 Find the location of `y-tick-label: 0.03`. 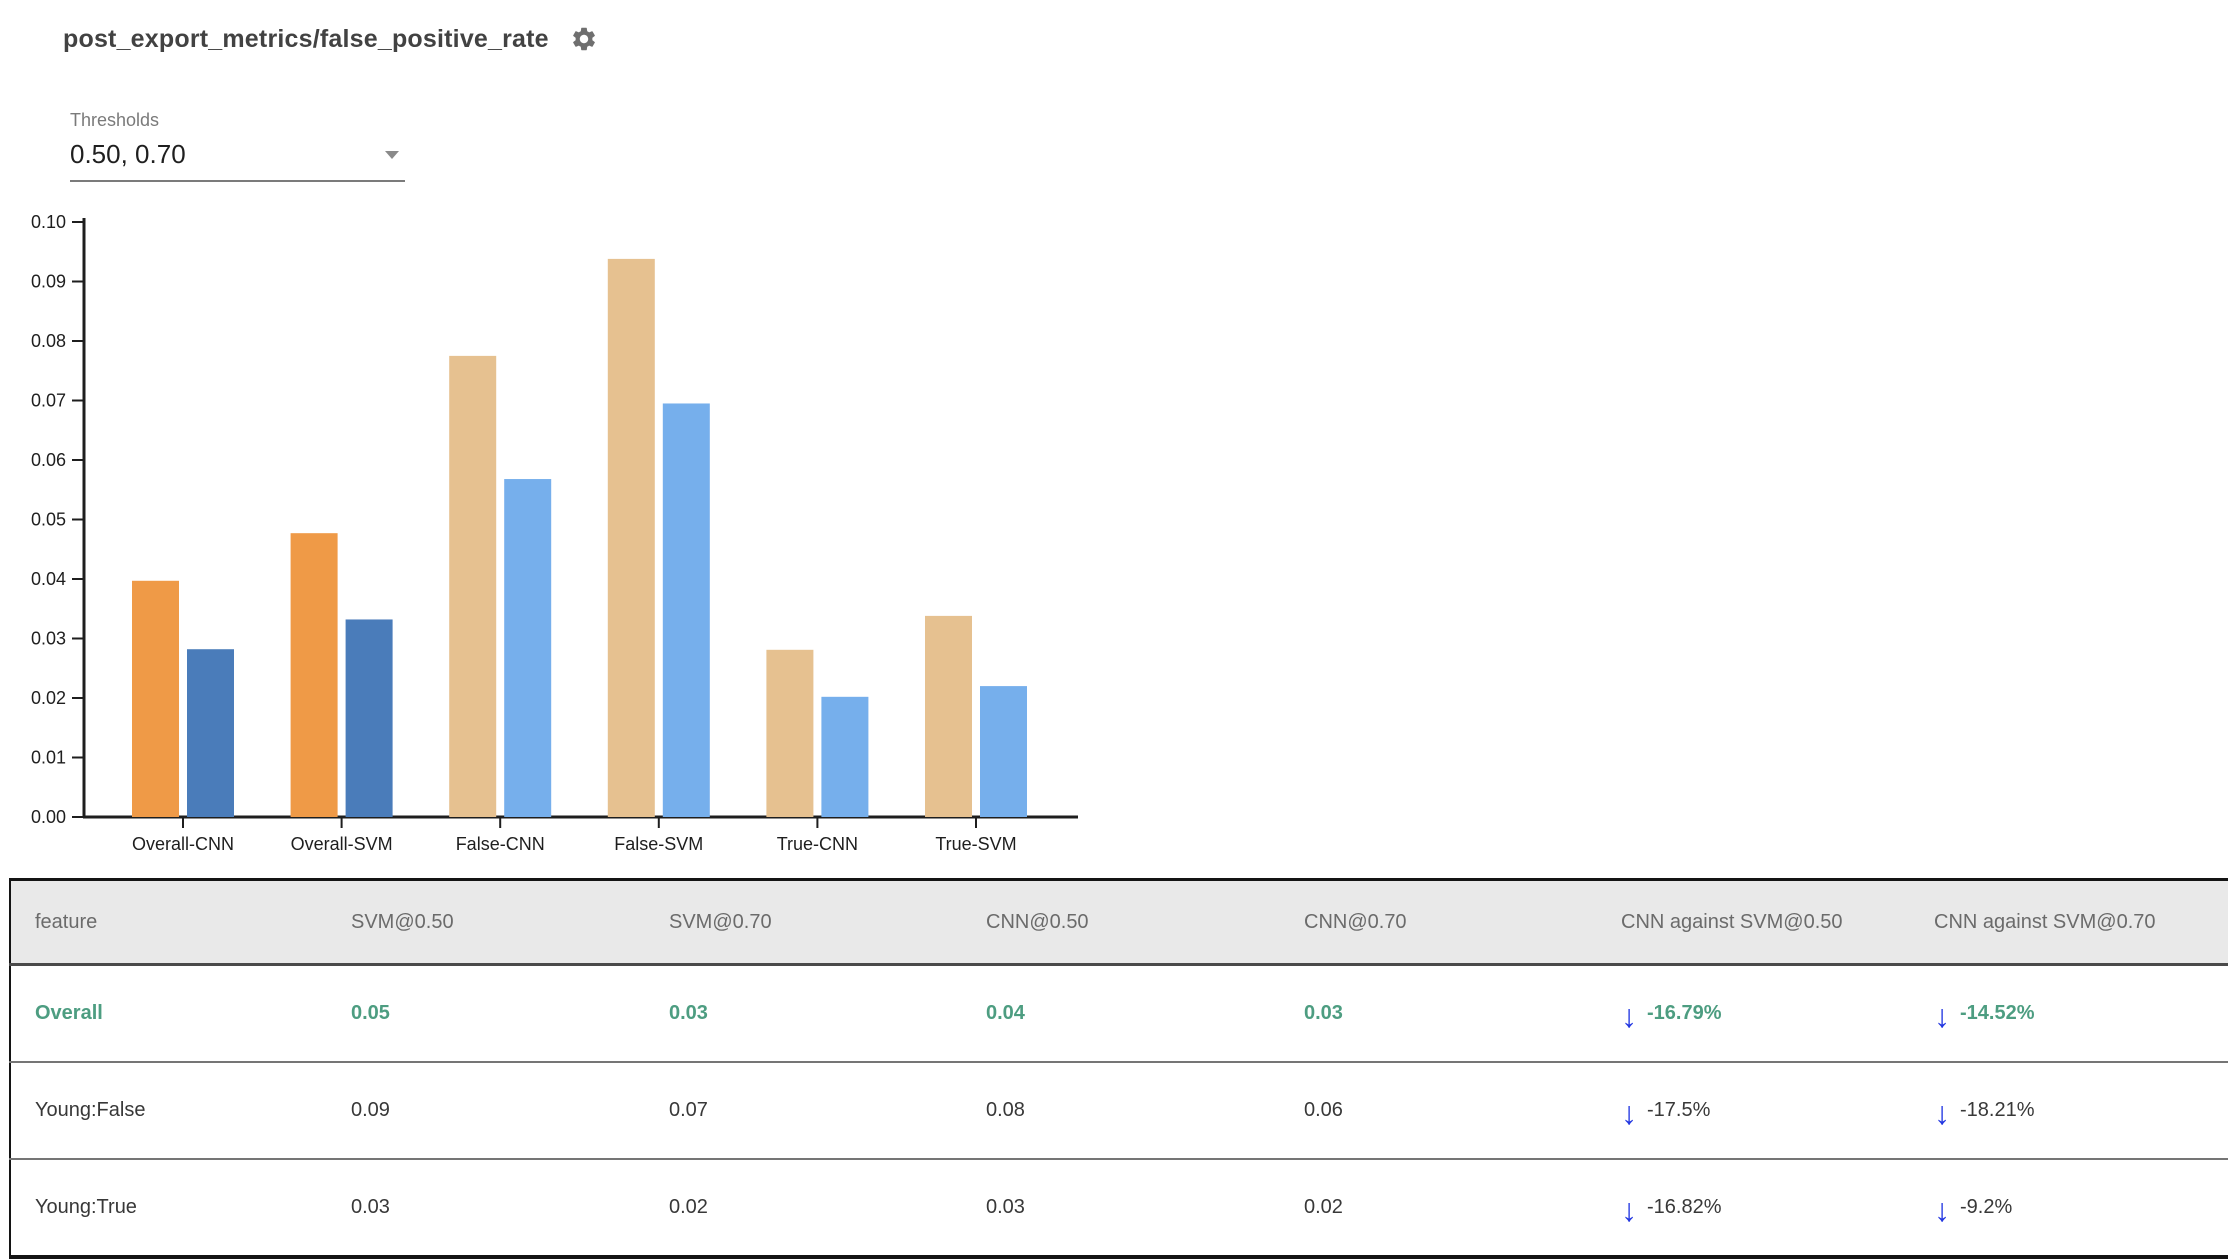

y-tick-label: 0.03 is located at coordinates (48, 639).